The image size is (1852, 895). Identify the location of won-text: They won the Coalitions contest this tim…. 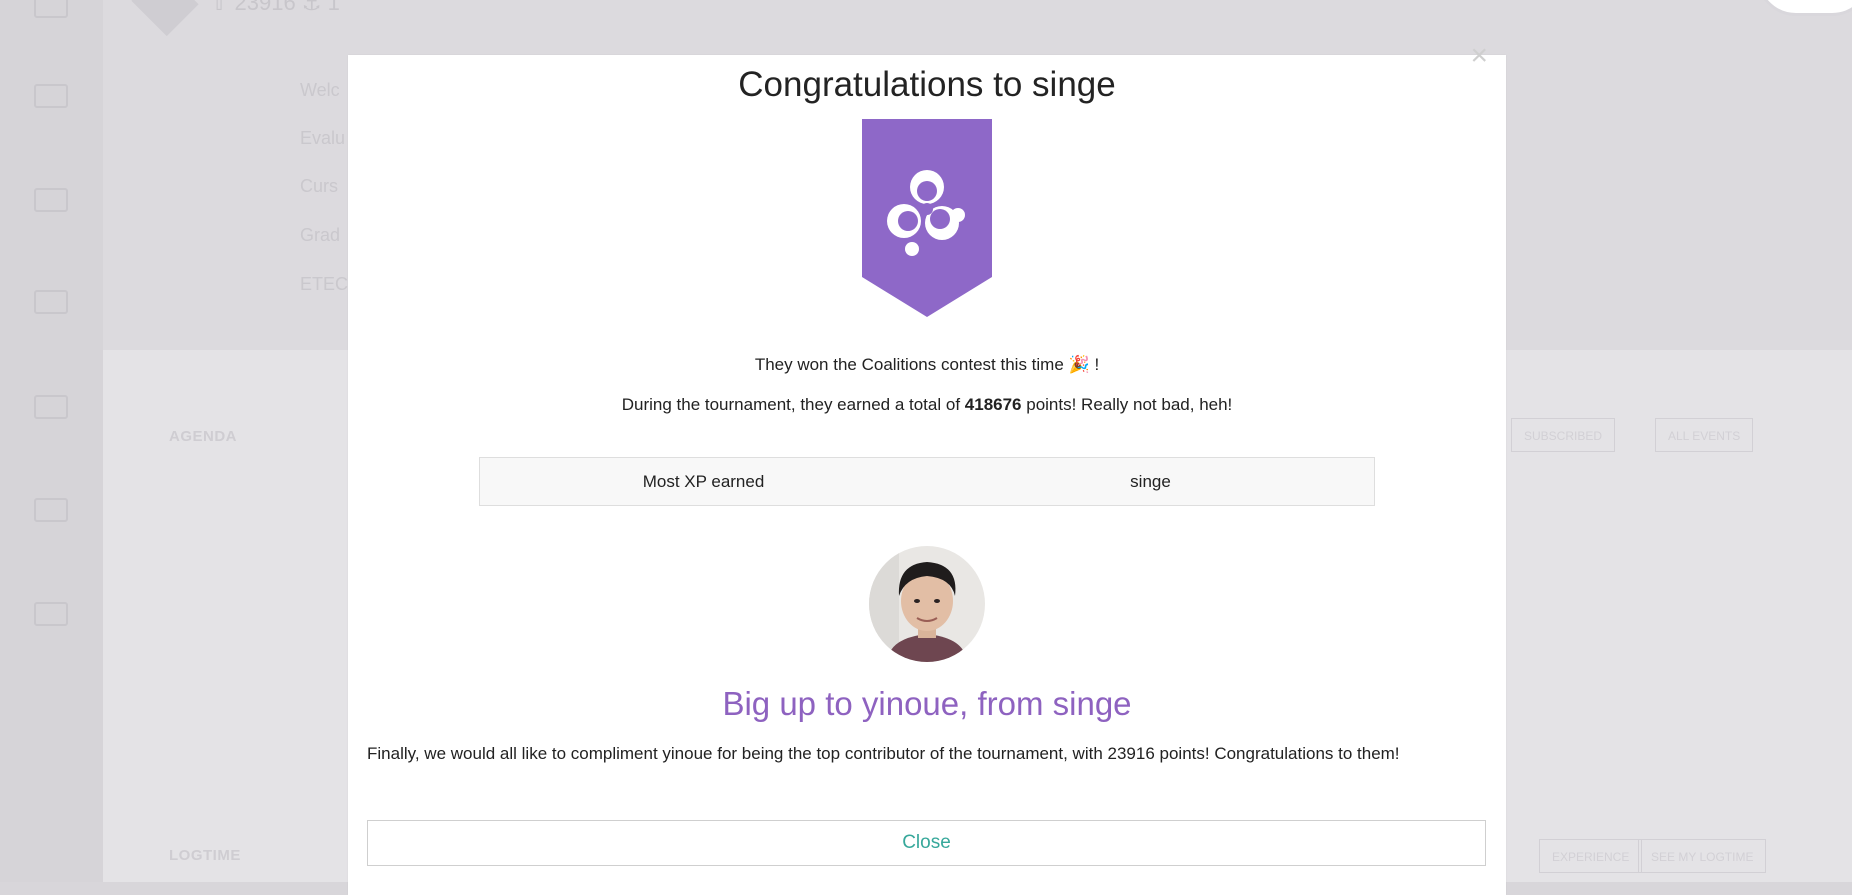
(927, 365).